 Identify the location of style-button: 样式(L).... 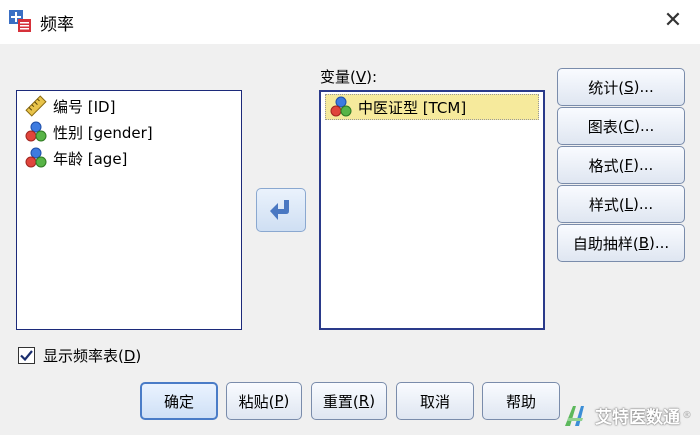
(621, 204).